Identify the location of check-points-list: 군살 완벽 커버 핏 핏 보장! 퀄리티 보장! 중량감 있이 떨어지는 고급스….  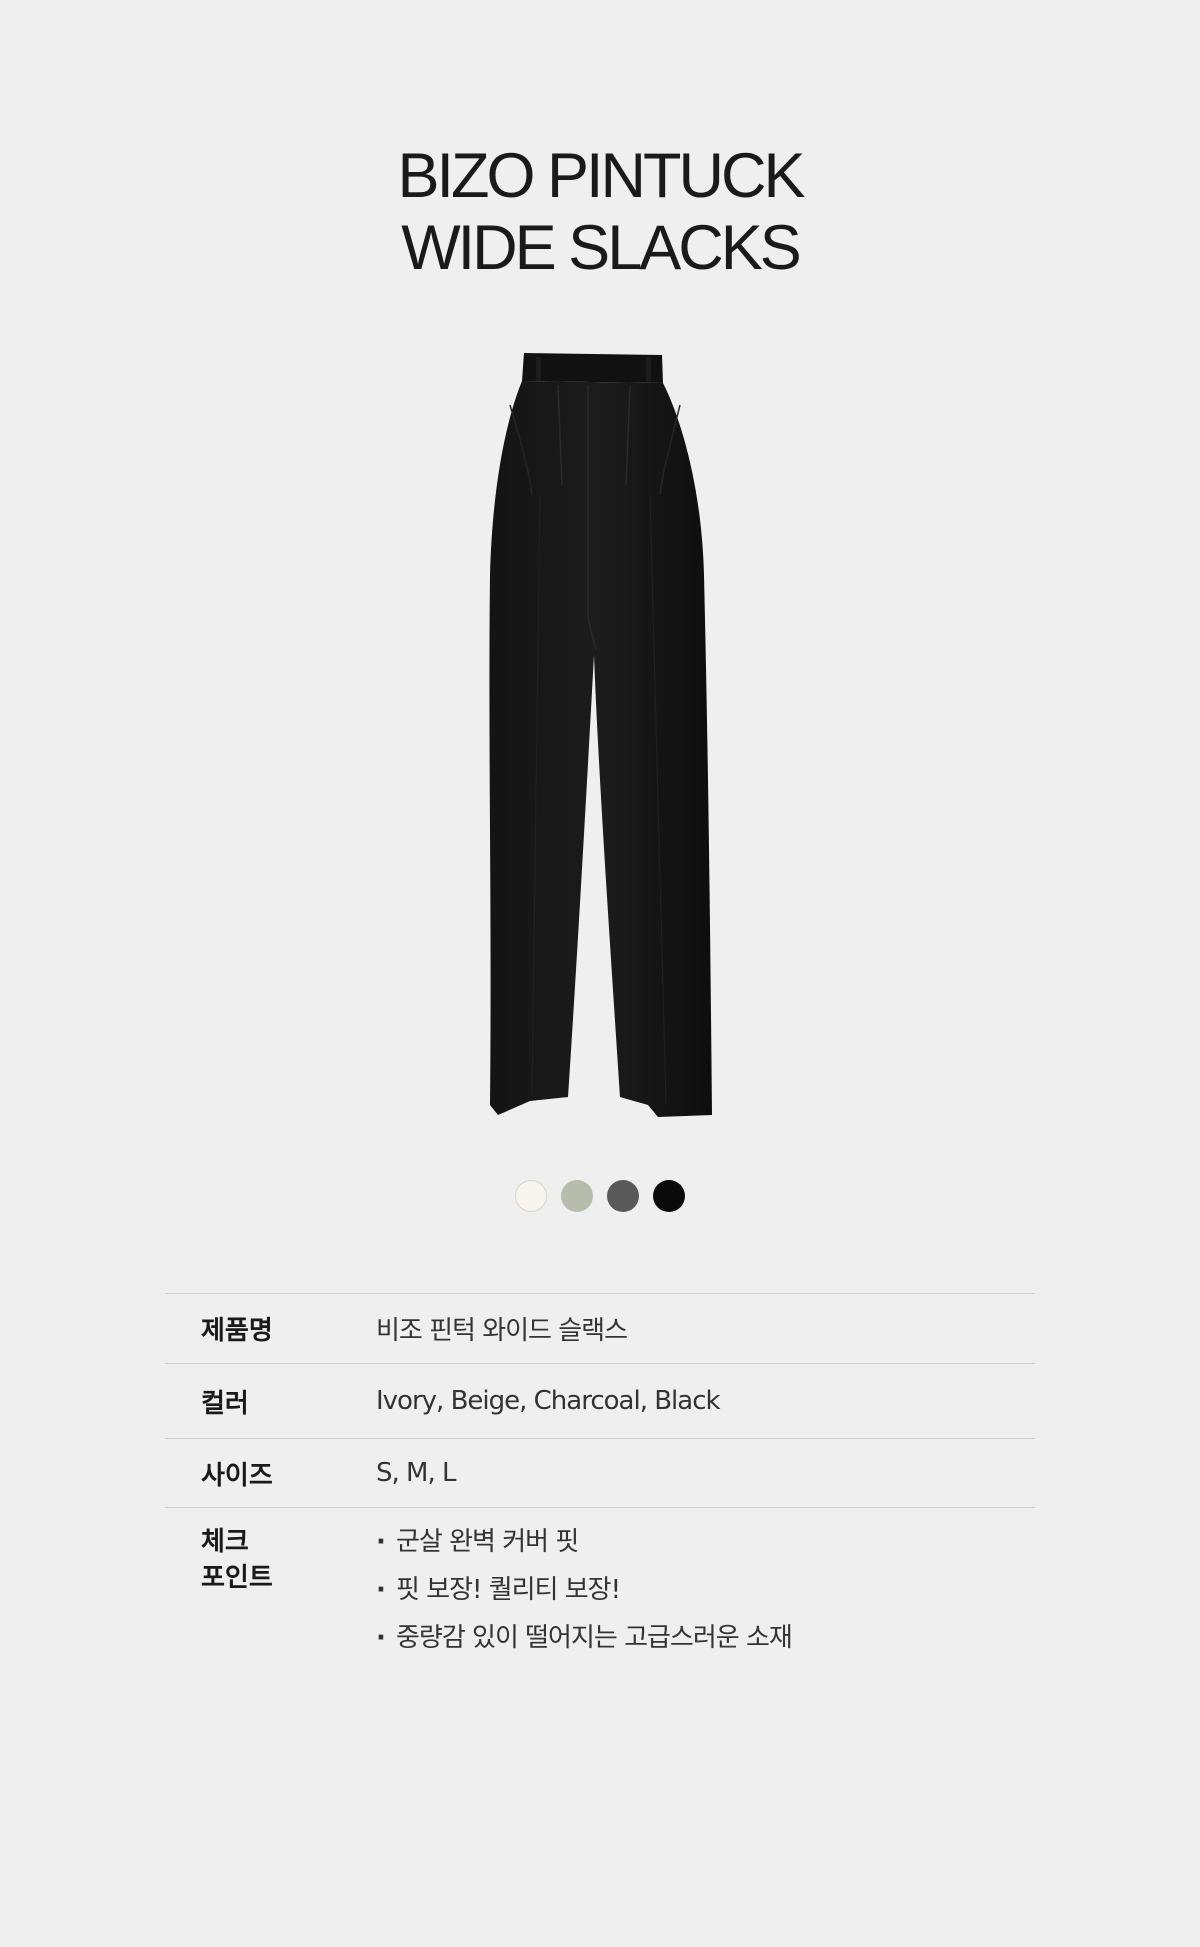
(705, 1590).